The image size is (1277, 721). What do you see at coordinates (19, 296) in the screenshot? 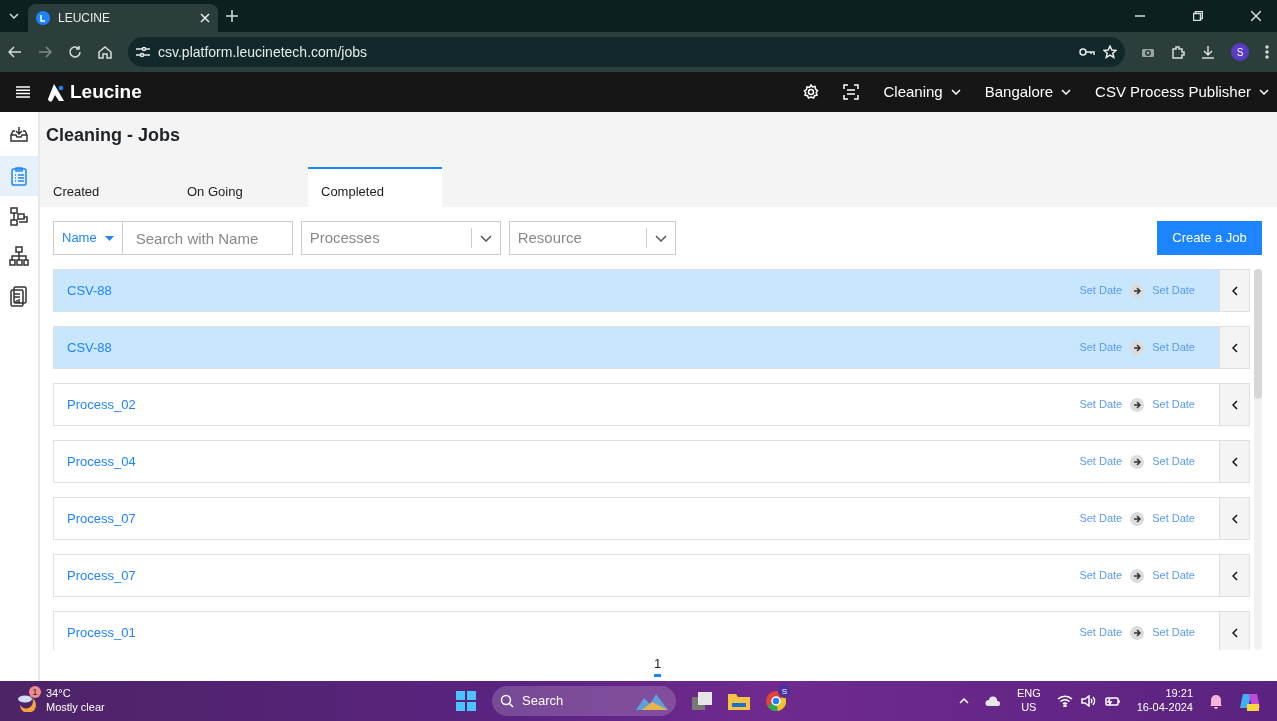
I see `report-icon` at bounding box center [19, 296].